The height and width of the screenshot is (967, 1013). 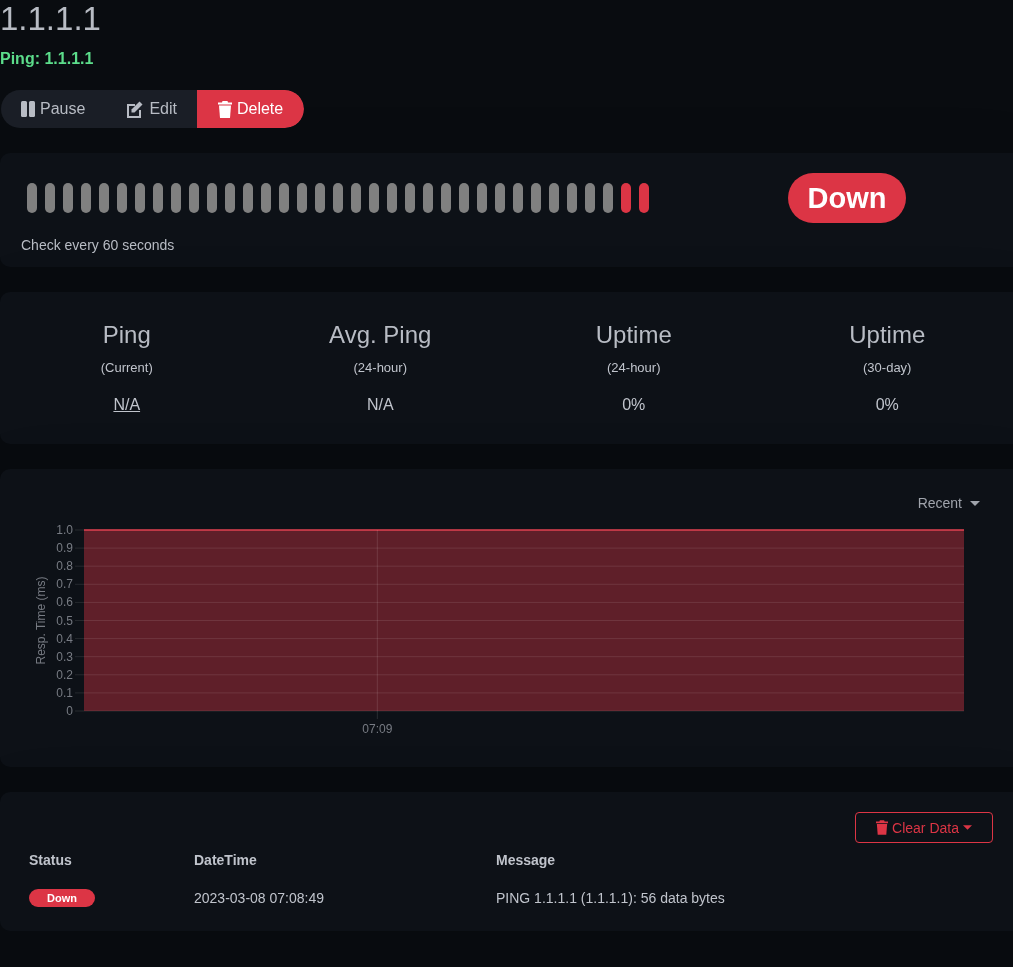 I want to click on y-tick-label: 0.2, so click(x=64, y=674).